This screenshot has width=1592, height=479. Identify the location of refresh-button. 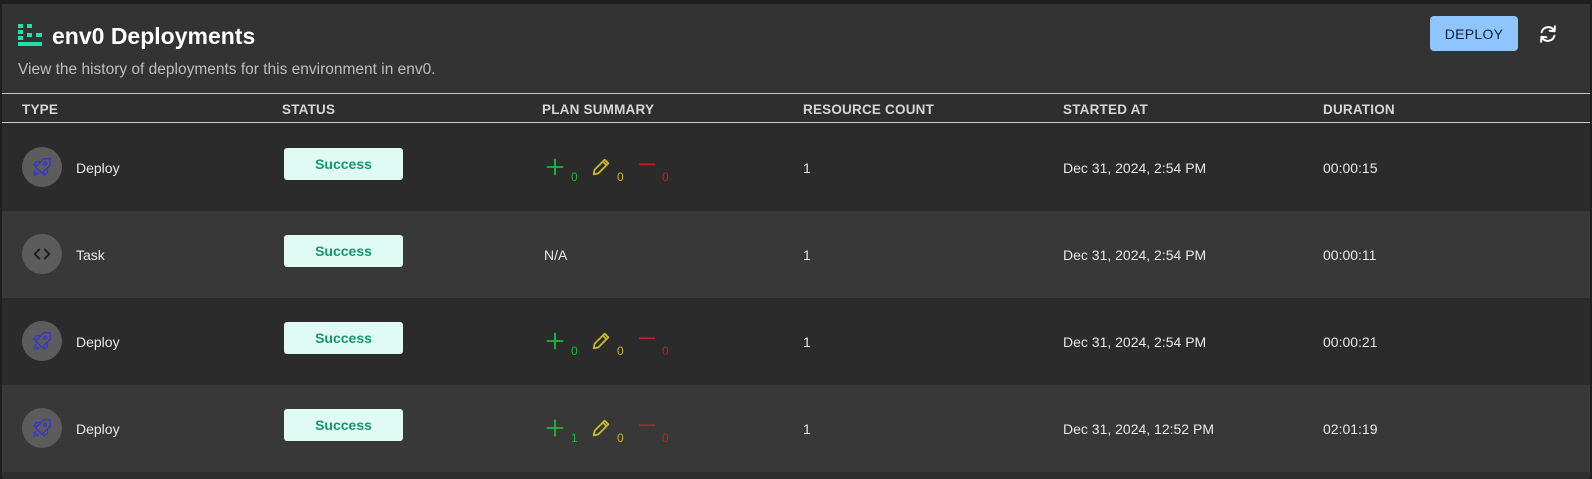
(1548, 34).